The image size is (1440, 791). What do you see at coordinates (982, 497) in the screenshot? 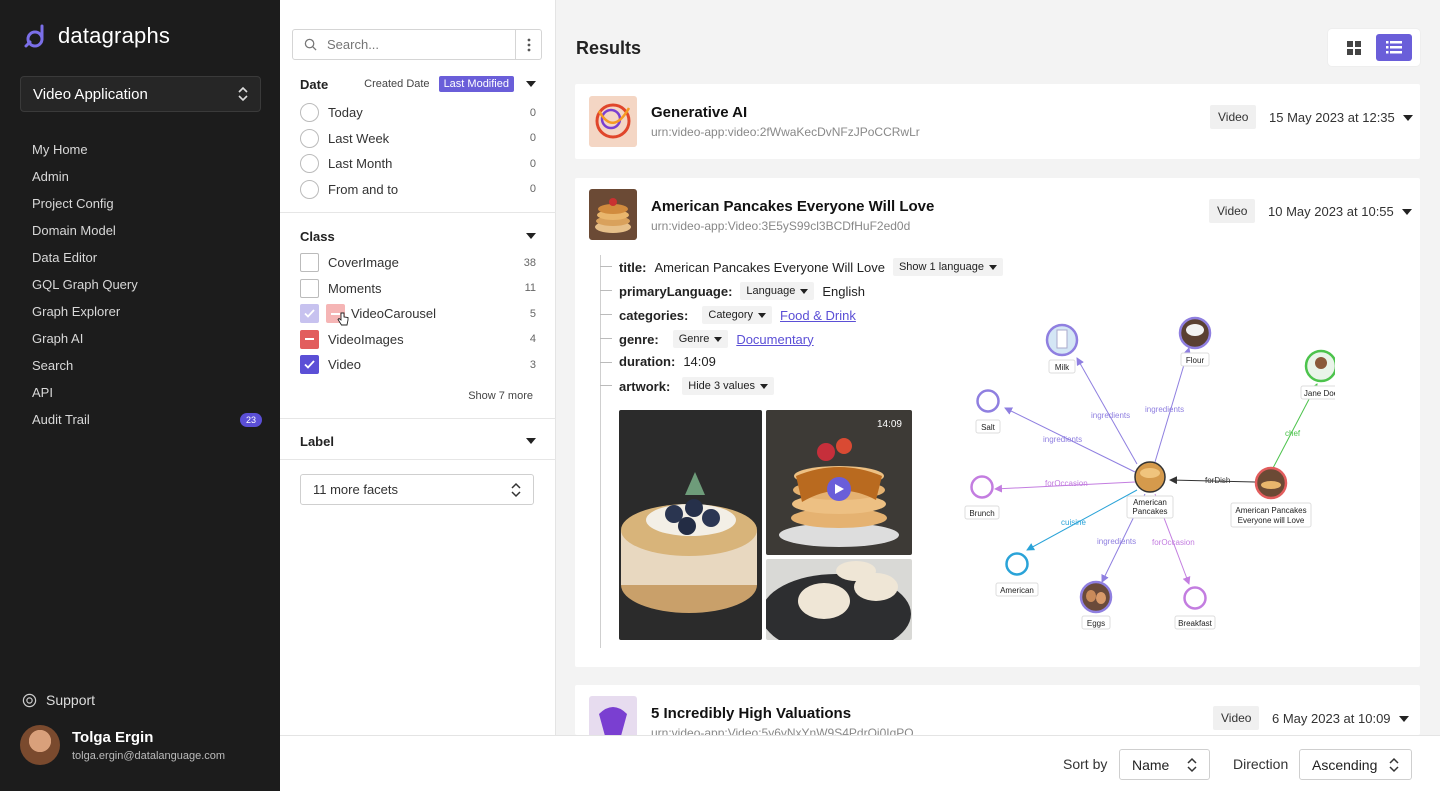
I see `node-brunch: Brunch` at bounding box center [982, 497].